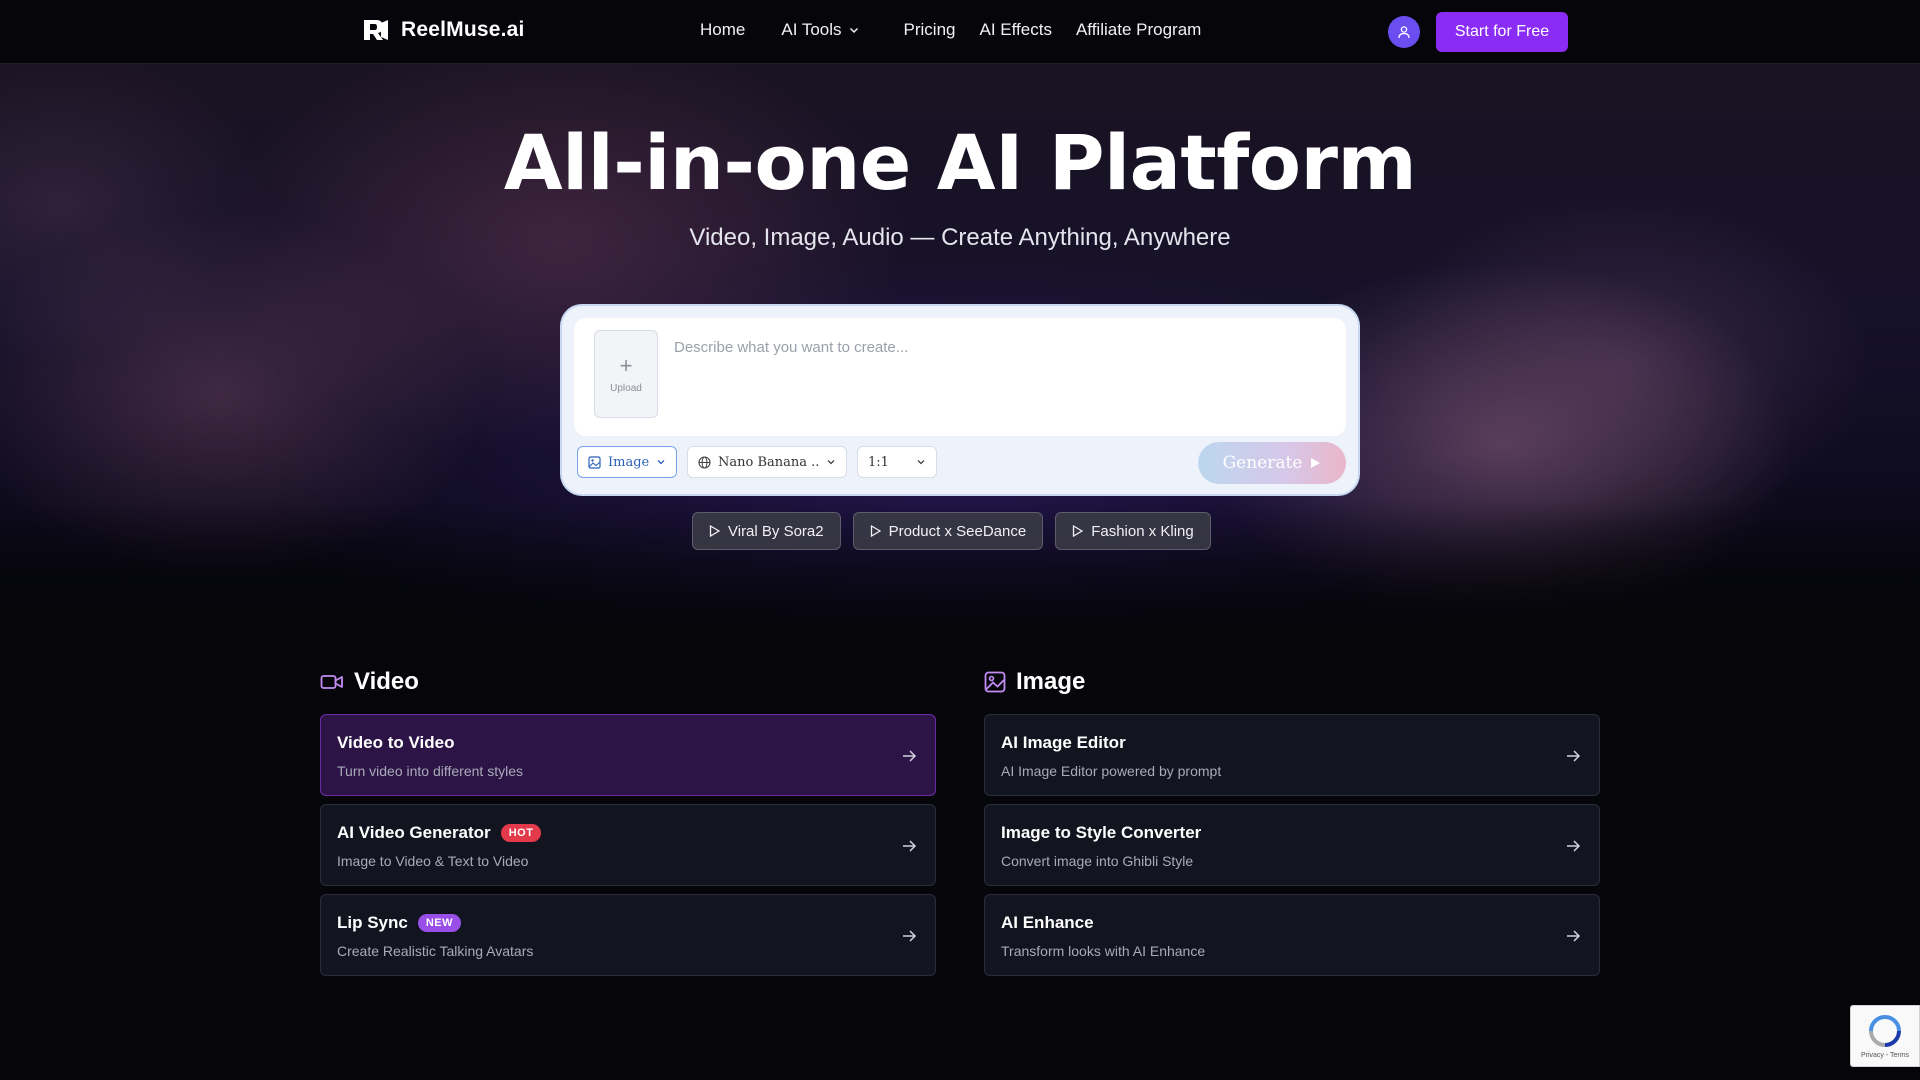 The image size is (1920, 1080). Describe the element at coordinates (930, 30) in the screenshot. I see `nav-pricing: Pricing` at that location.